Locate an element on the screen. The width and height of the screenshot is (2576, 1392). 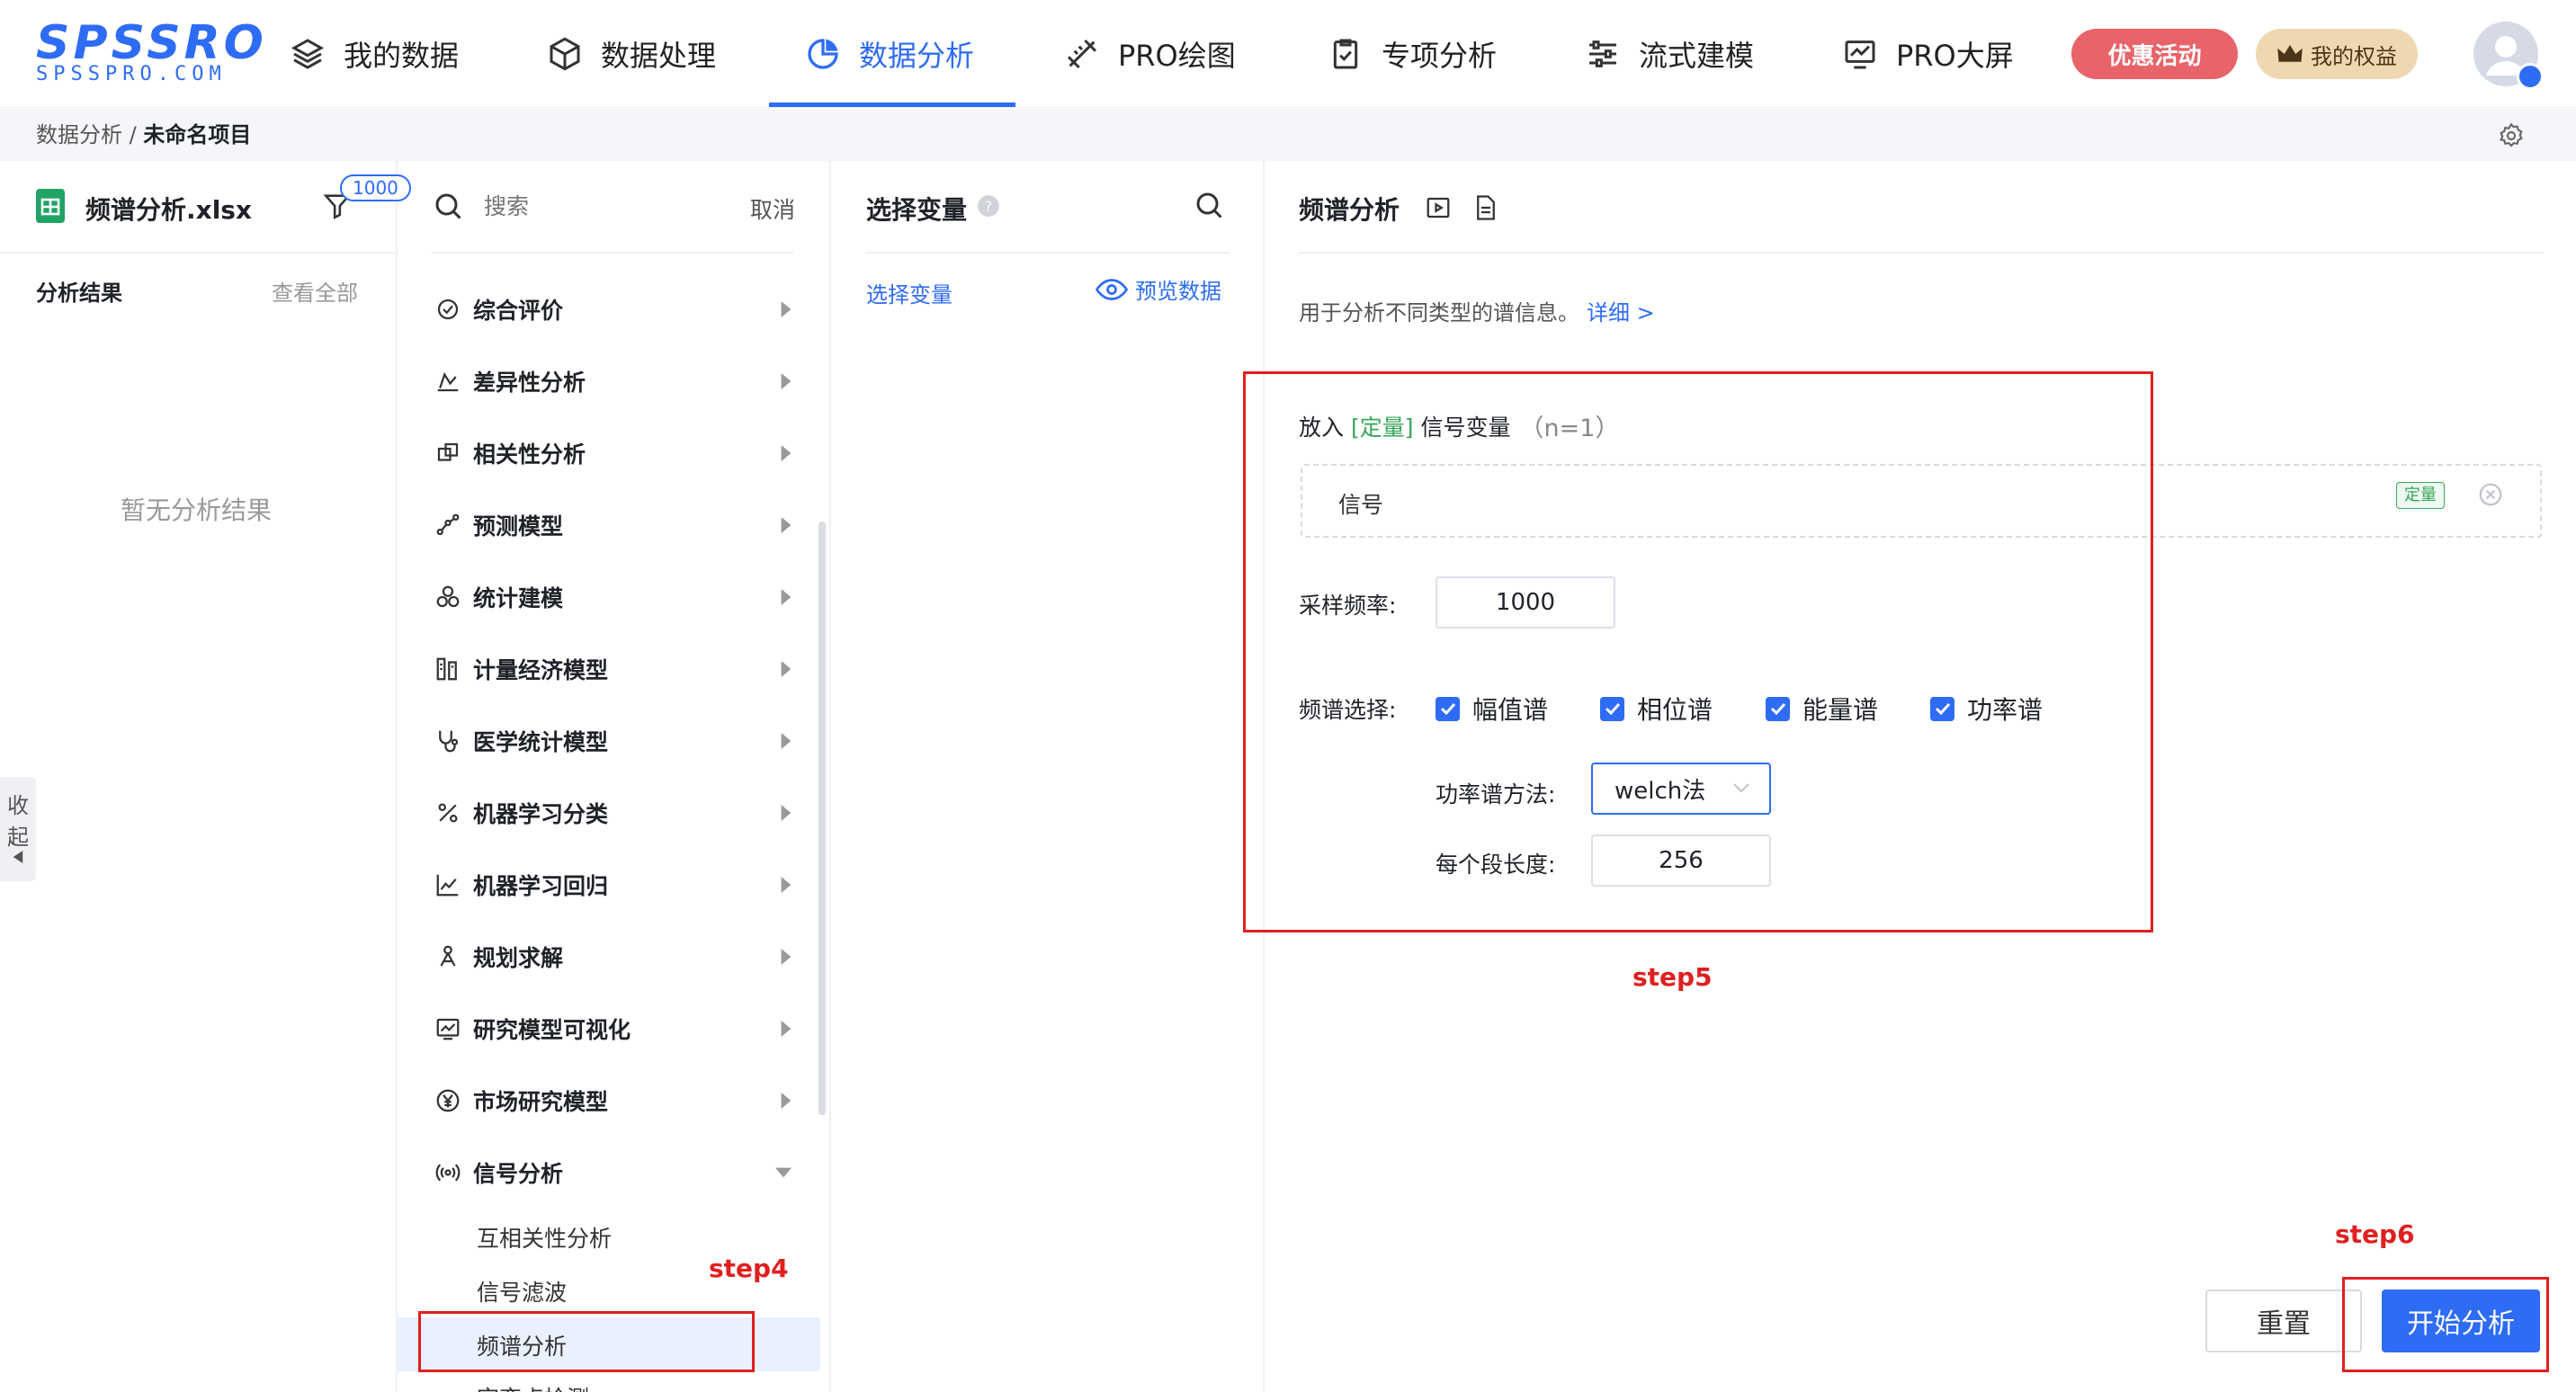
nav-label: PRO大屏 is located at coordinates (1955, 56).